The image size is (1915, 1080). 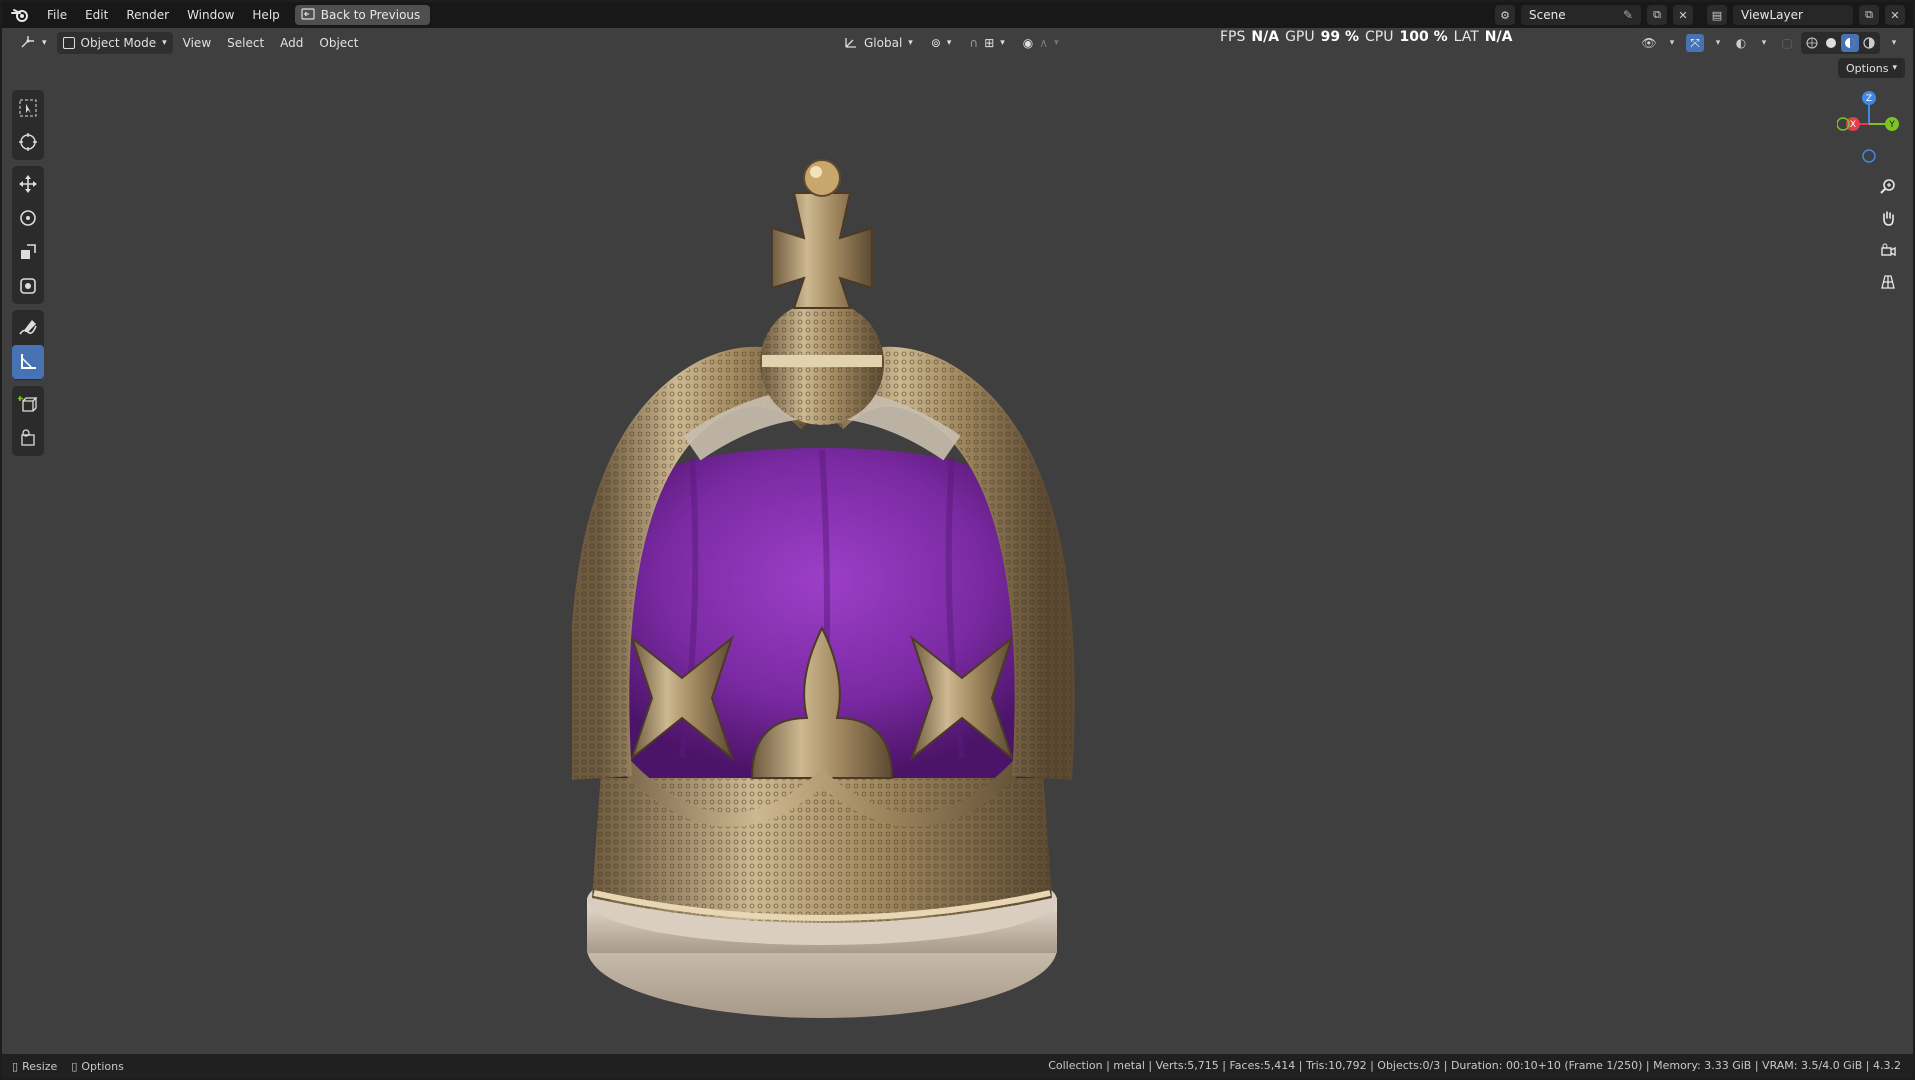 What do you see at coordinates (20, 15) in the screenshot?
I see `blender-logo-icon` at bounding box center [20, 15].